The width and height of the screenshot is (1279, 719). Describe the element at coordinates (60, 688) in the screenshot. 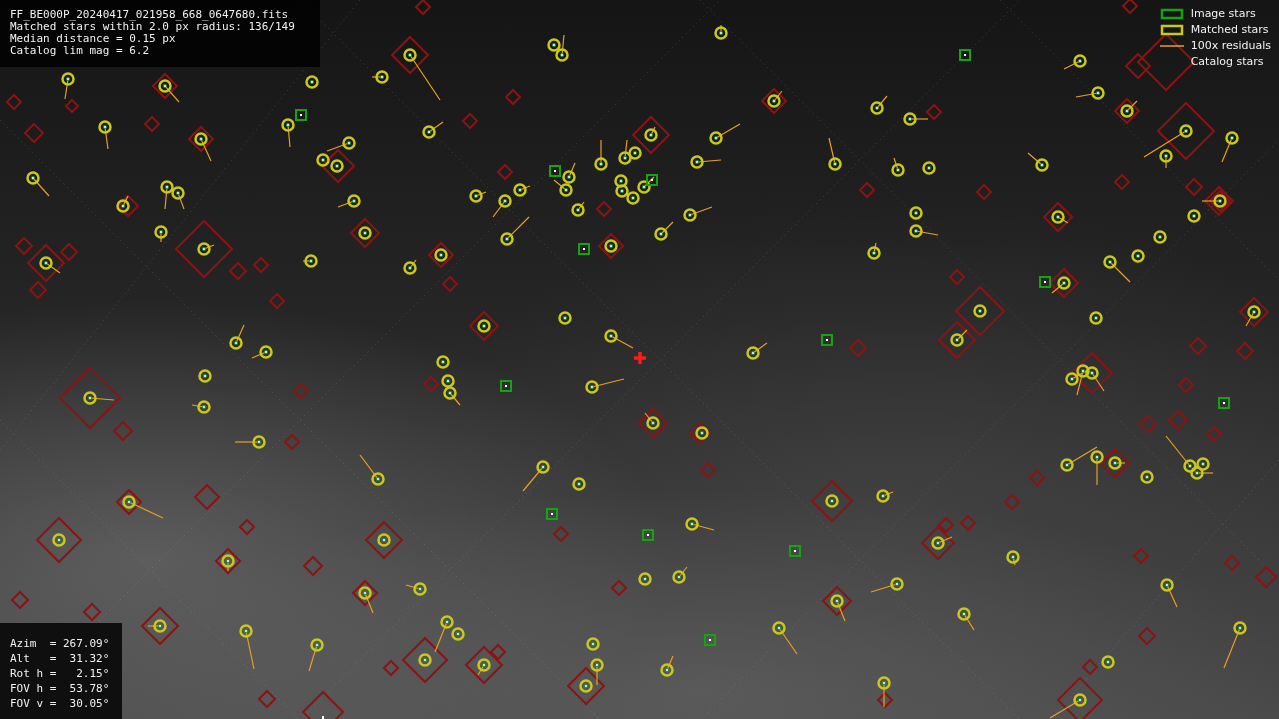

I see `pointing-line: FOV h = 53.78°` at that location.